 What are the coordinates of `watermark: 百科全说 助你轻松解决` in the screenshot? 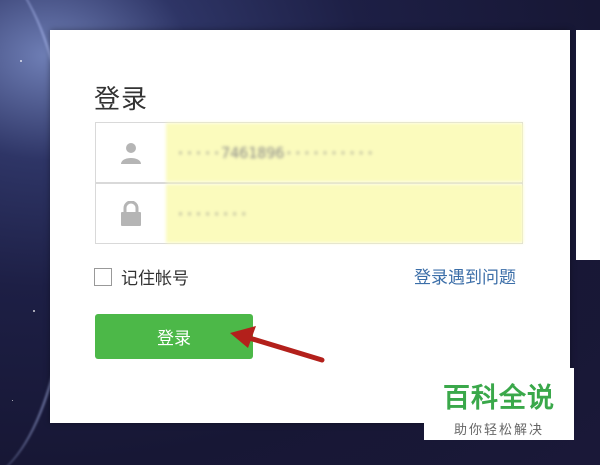 It's located at (499, 404).